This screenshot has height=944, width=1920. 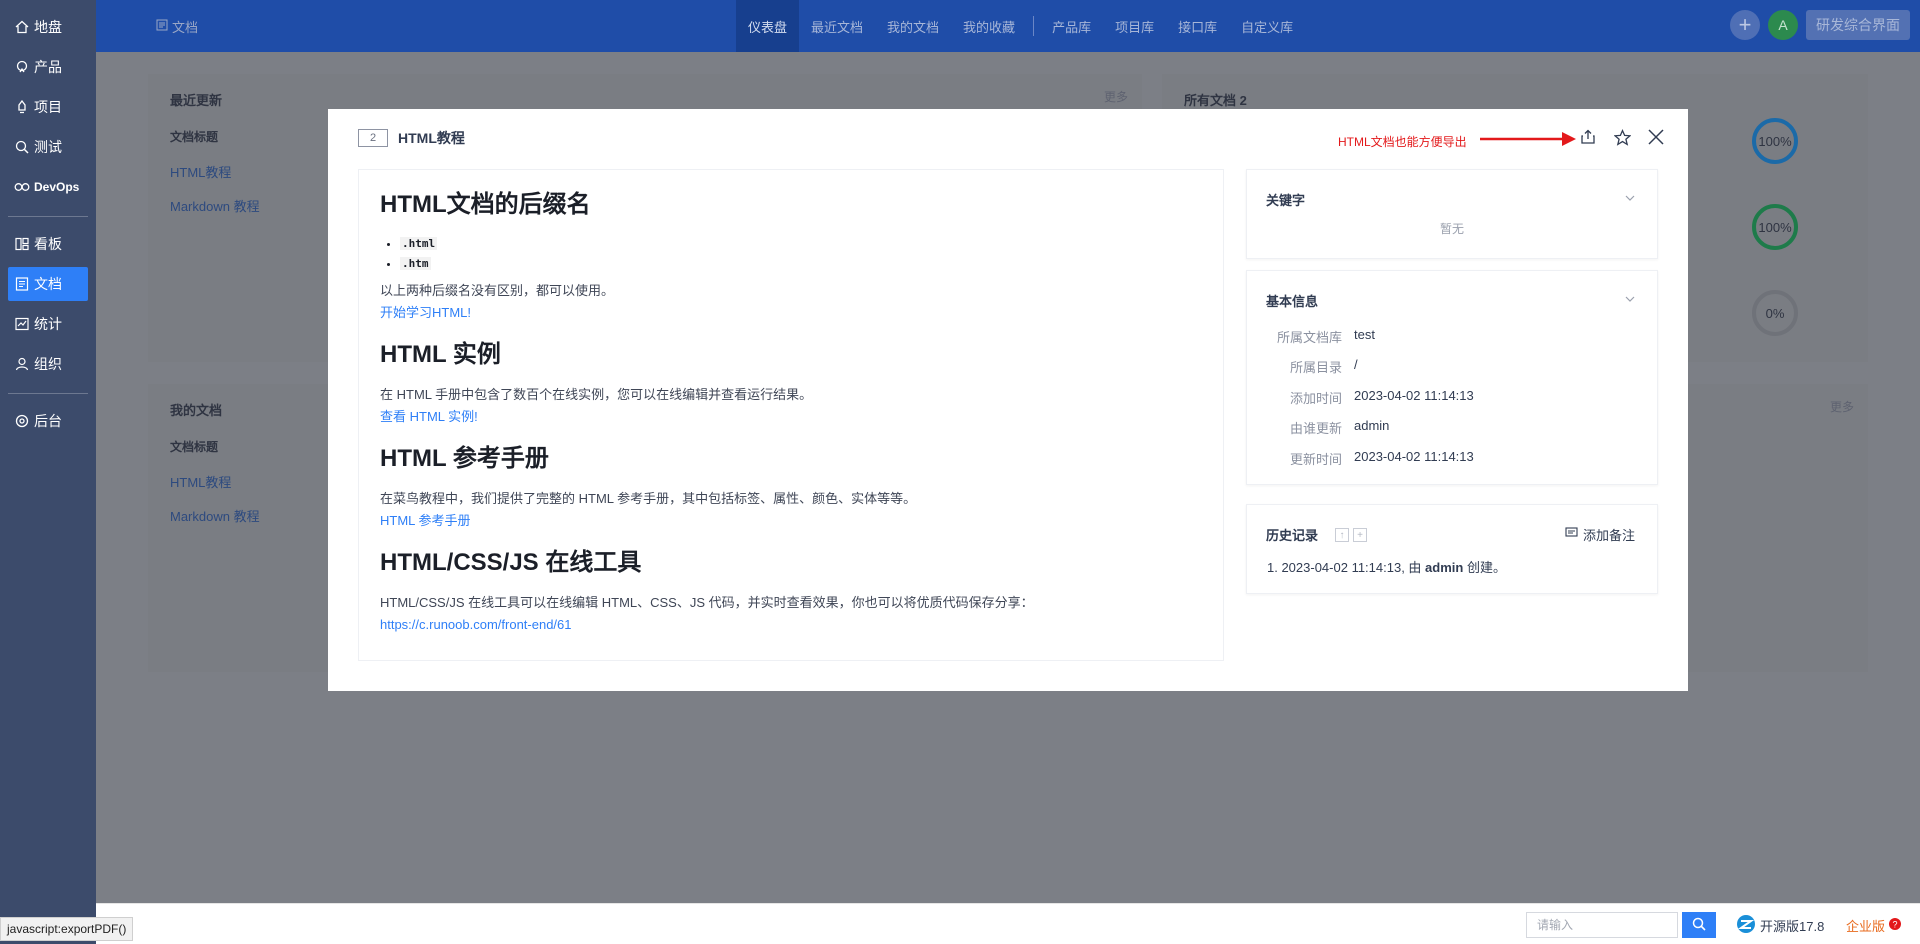 I want to click on menu-custom-lib: 自定义库, so click(x=1267, y=26).